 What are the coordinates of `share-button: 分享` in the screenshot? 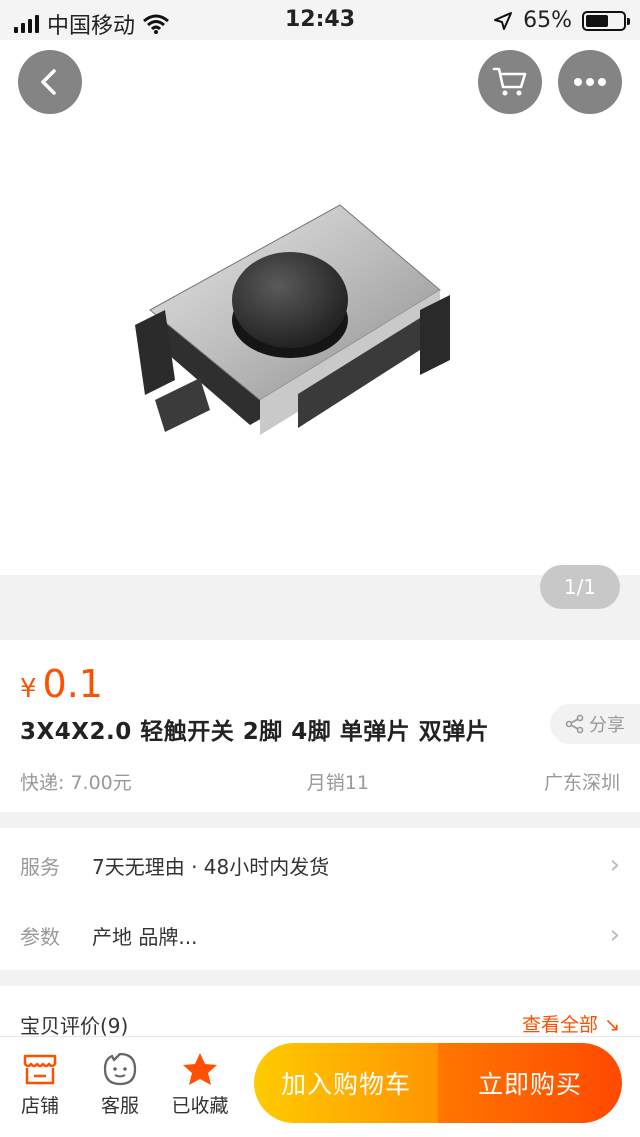 It's located at (595, 724).